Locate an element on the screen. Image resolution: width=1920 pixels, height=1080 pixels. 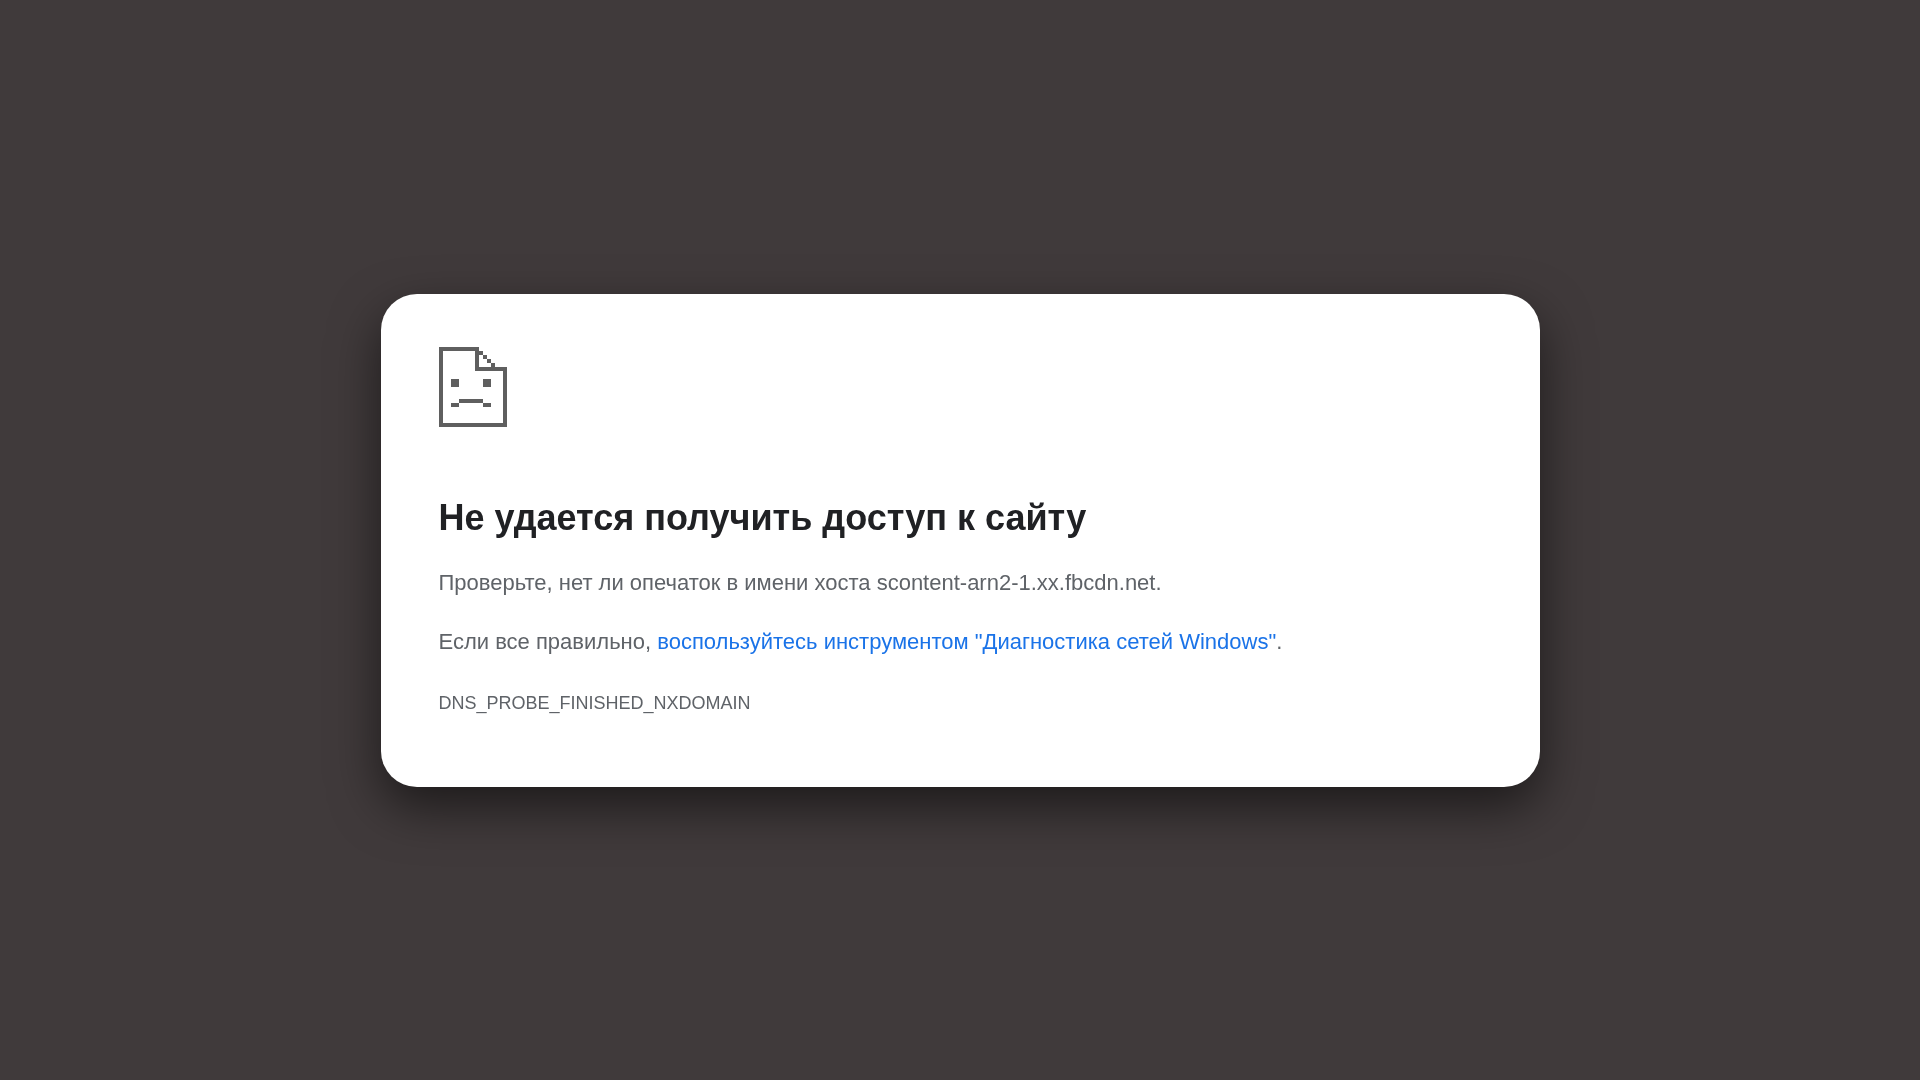
sad-page-icon is located at coordinates (472, 387).